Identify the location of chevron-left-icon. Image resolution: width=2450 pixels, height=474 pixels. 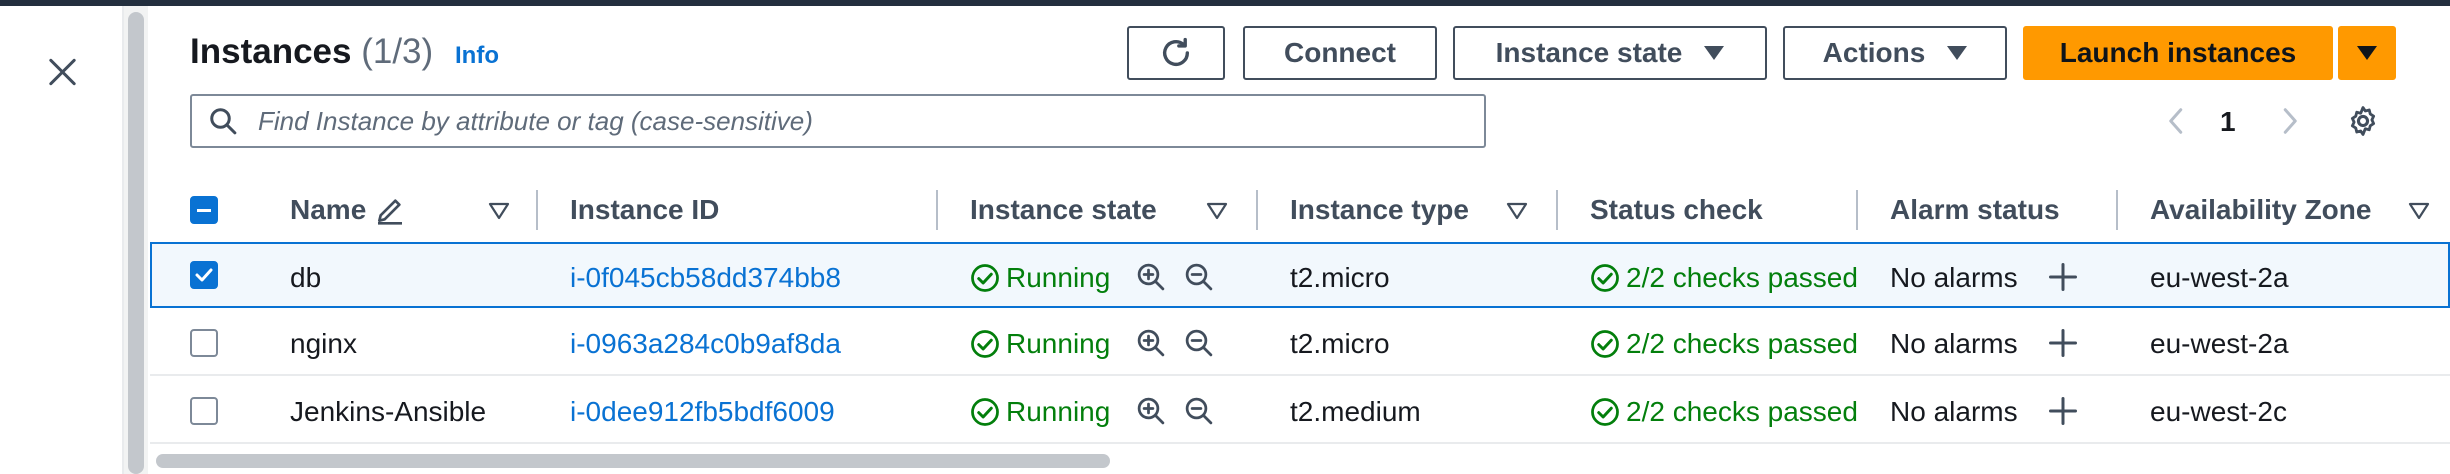
(2177, 121).